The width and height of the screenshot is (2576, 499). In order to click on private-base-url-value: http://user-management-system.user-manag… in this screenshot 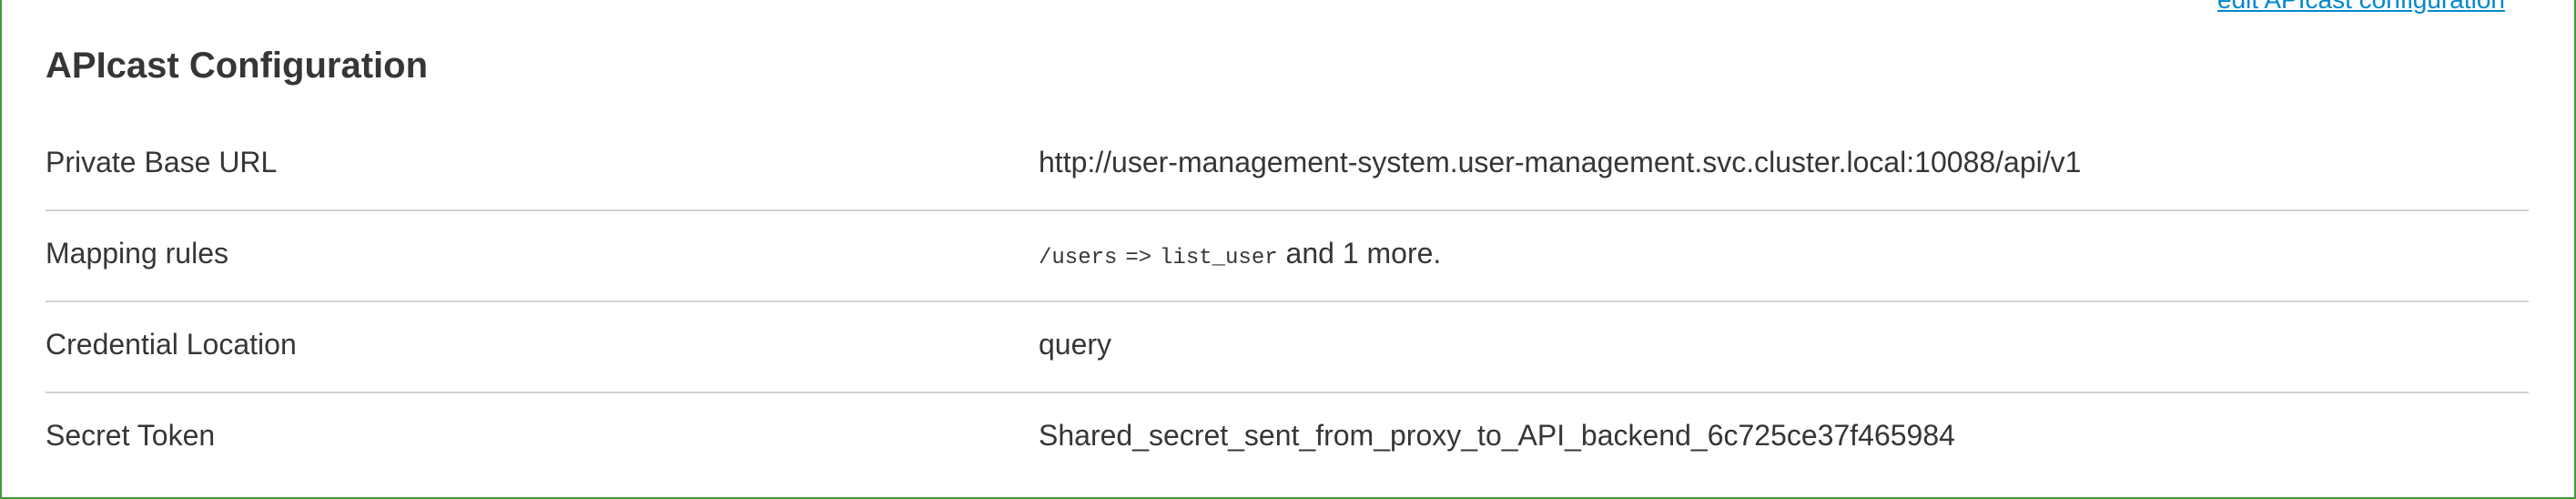, I will do `click(1560, 162)`.